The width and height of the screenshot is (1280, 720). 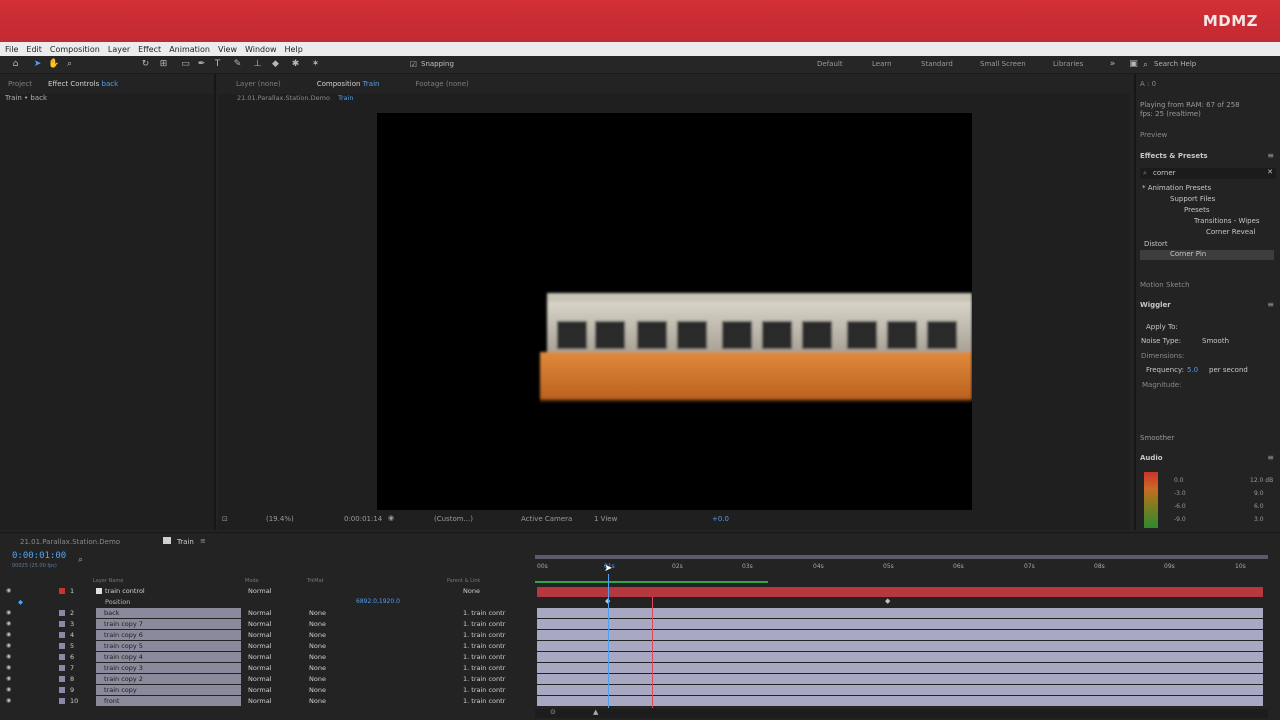 What do you see at coordinates (720, 519) in the screenshot?
I see `exposure-value: +0.0` at bounding box center [720, 519].